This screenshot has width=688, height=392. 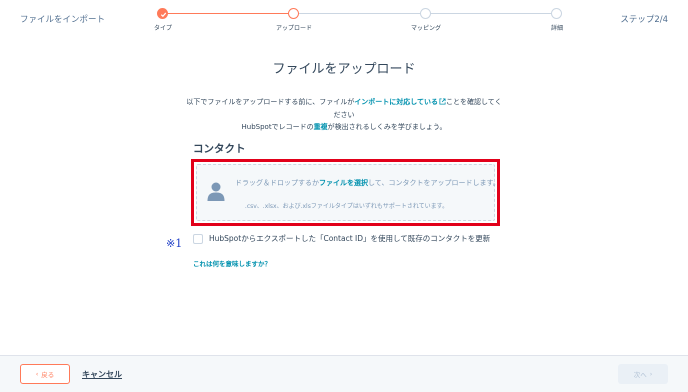 I want to click on dropzone-instructions: ドラッグ＆ドロップするかファイルを選択して、コンタクトをアップロードします。, so click(x=367, y=183).